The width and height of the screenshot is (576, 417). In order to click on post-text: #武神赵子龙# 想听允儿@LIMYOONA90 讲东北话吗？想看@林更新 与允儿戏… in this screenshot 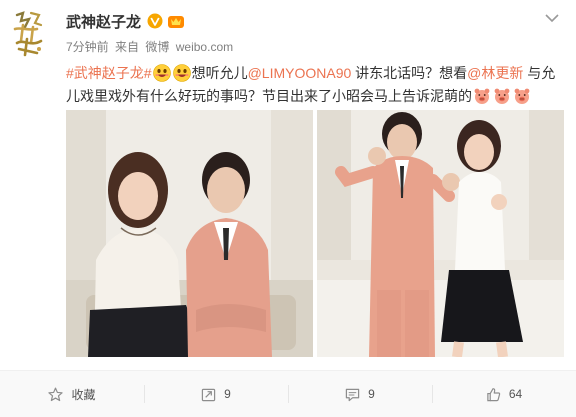, I will do `click(316, 85)`.